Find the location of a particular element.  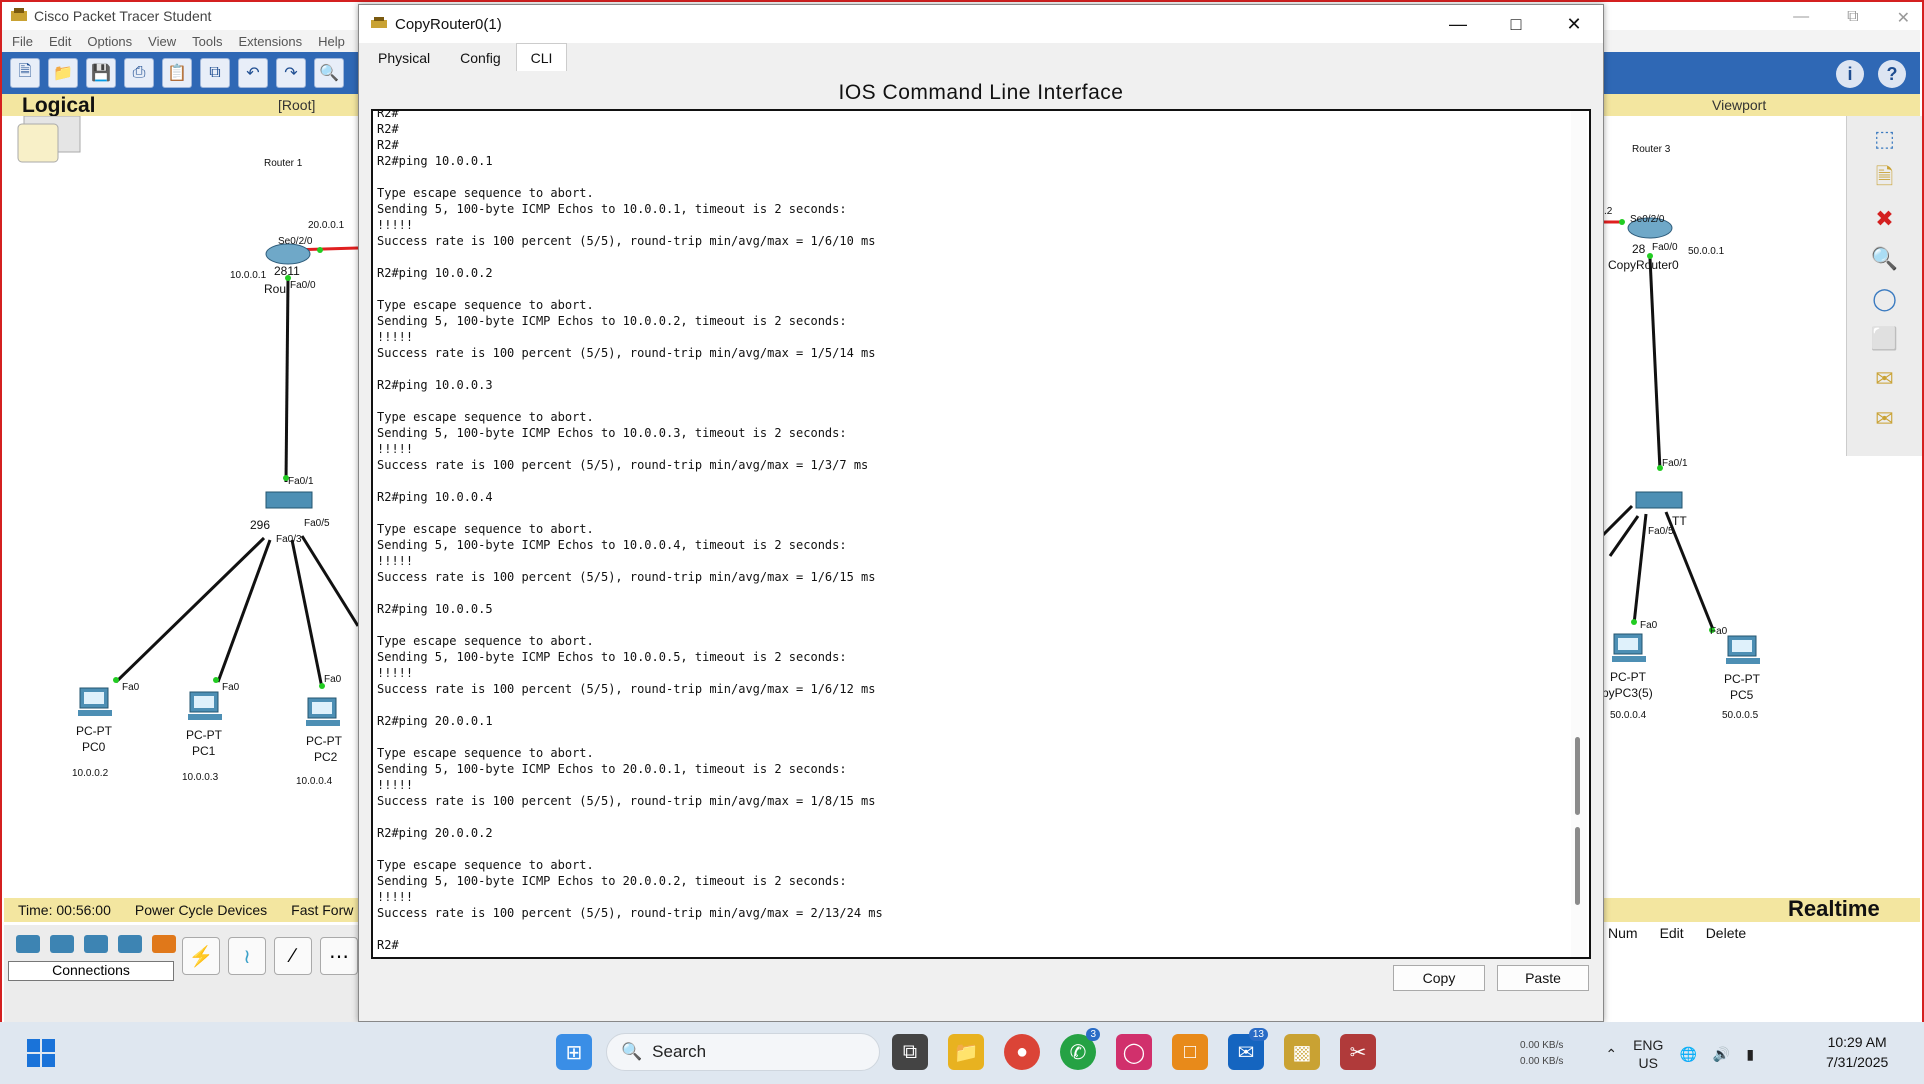

auto-connection-icon: ⚡ is located at coordinates (201, 956).